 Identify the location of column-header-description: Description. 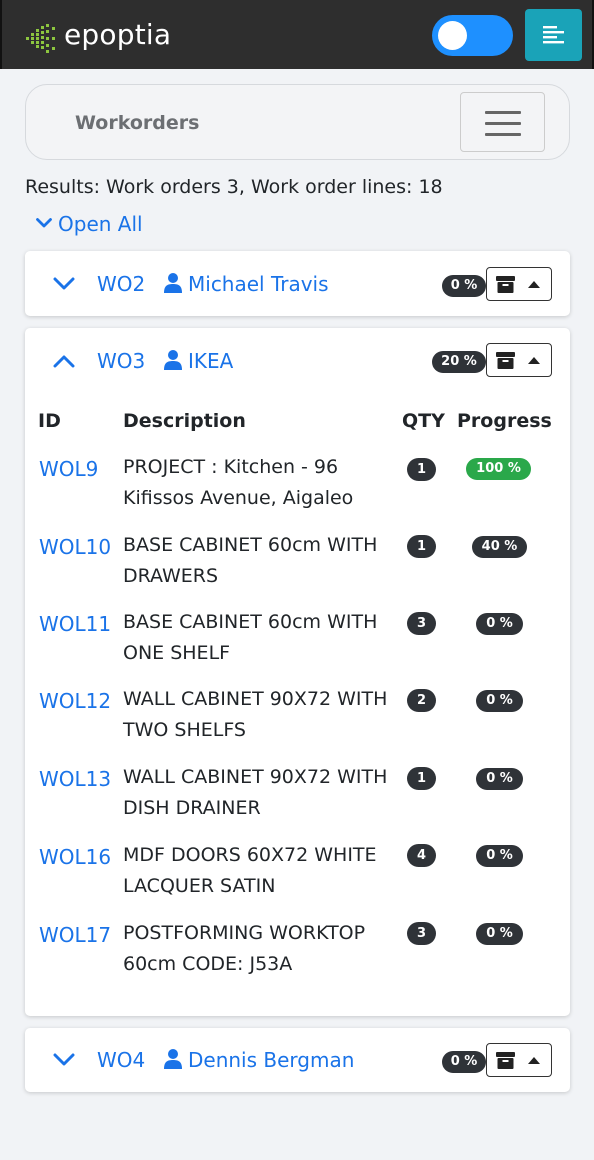
(184, 421).